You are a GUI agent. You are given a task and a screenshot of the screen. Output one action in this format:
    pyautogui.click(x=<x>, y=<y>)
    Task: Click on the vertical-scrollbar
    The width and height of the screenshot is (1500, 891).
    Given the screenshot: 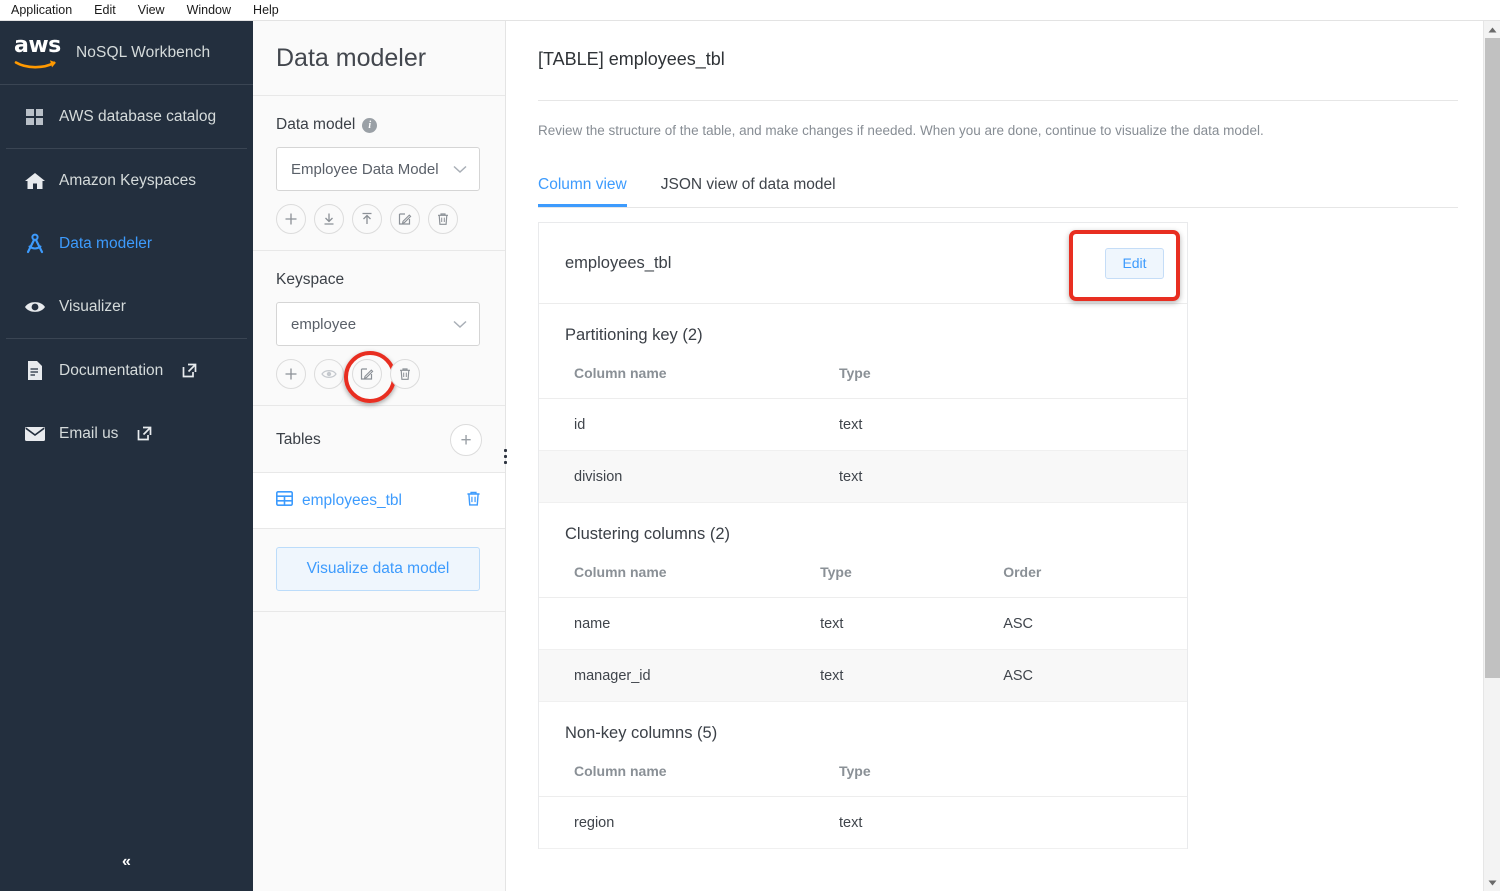 What is the action you would take?
    pyautogui.click(x=1491, y=456)
    